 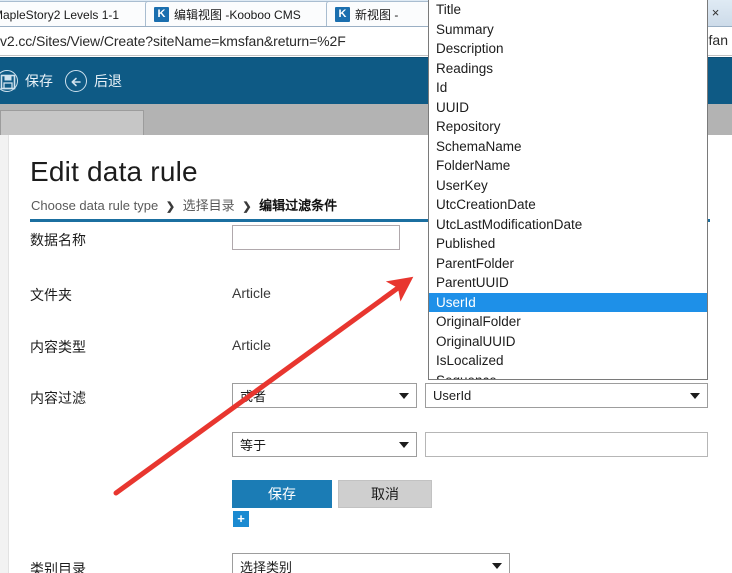 What do you see at coordinates (568, 322) in the screenshot?
I see `dropdown-option: OriginalFolder` at bounding box center [568, 322].